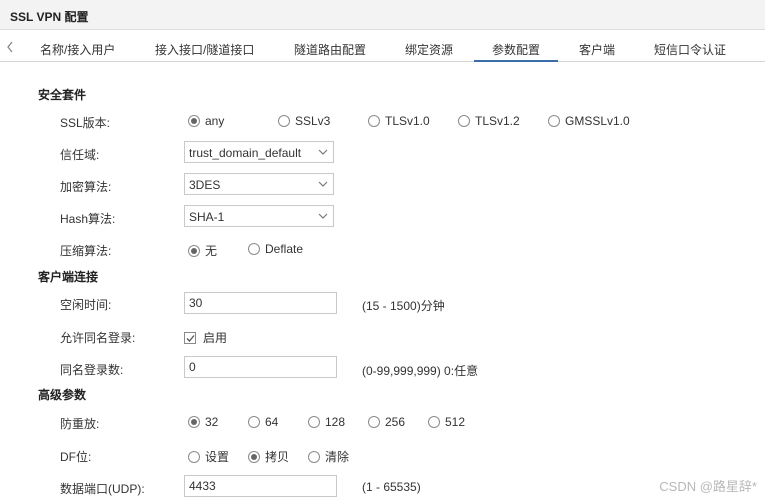 Image resolution: width=765 pixels, height=501 pixels. I want to click on radio-label: 256, so click(395, 422).